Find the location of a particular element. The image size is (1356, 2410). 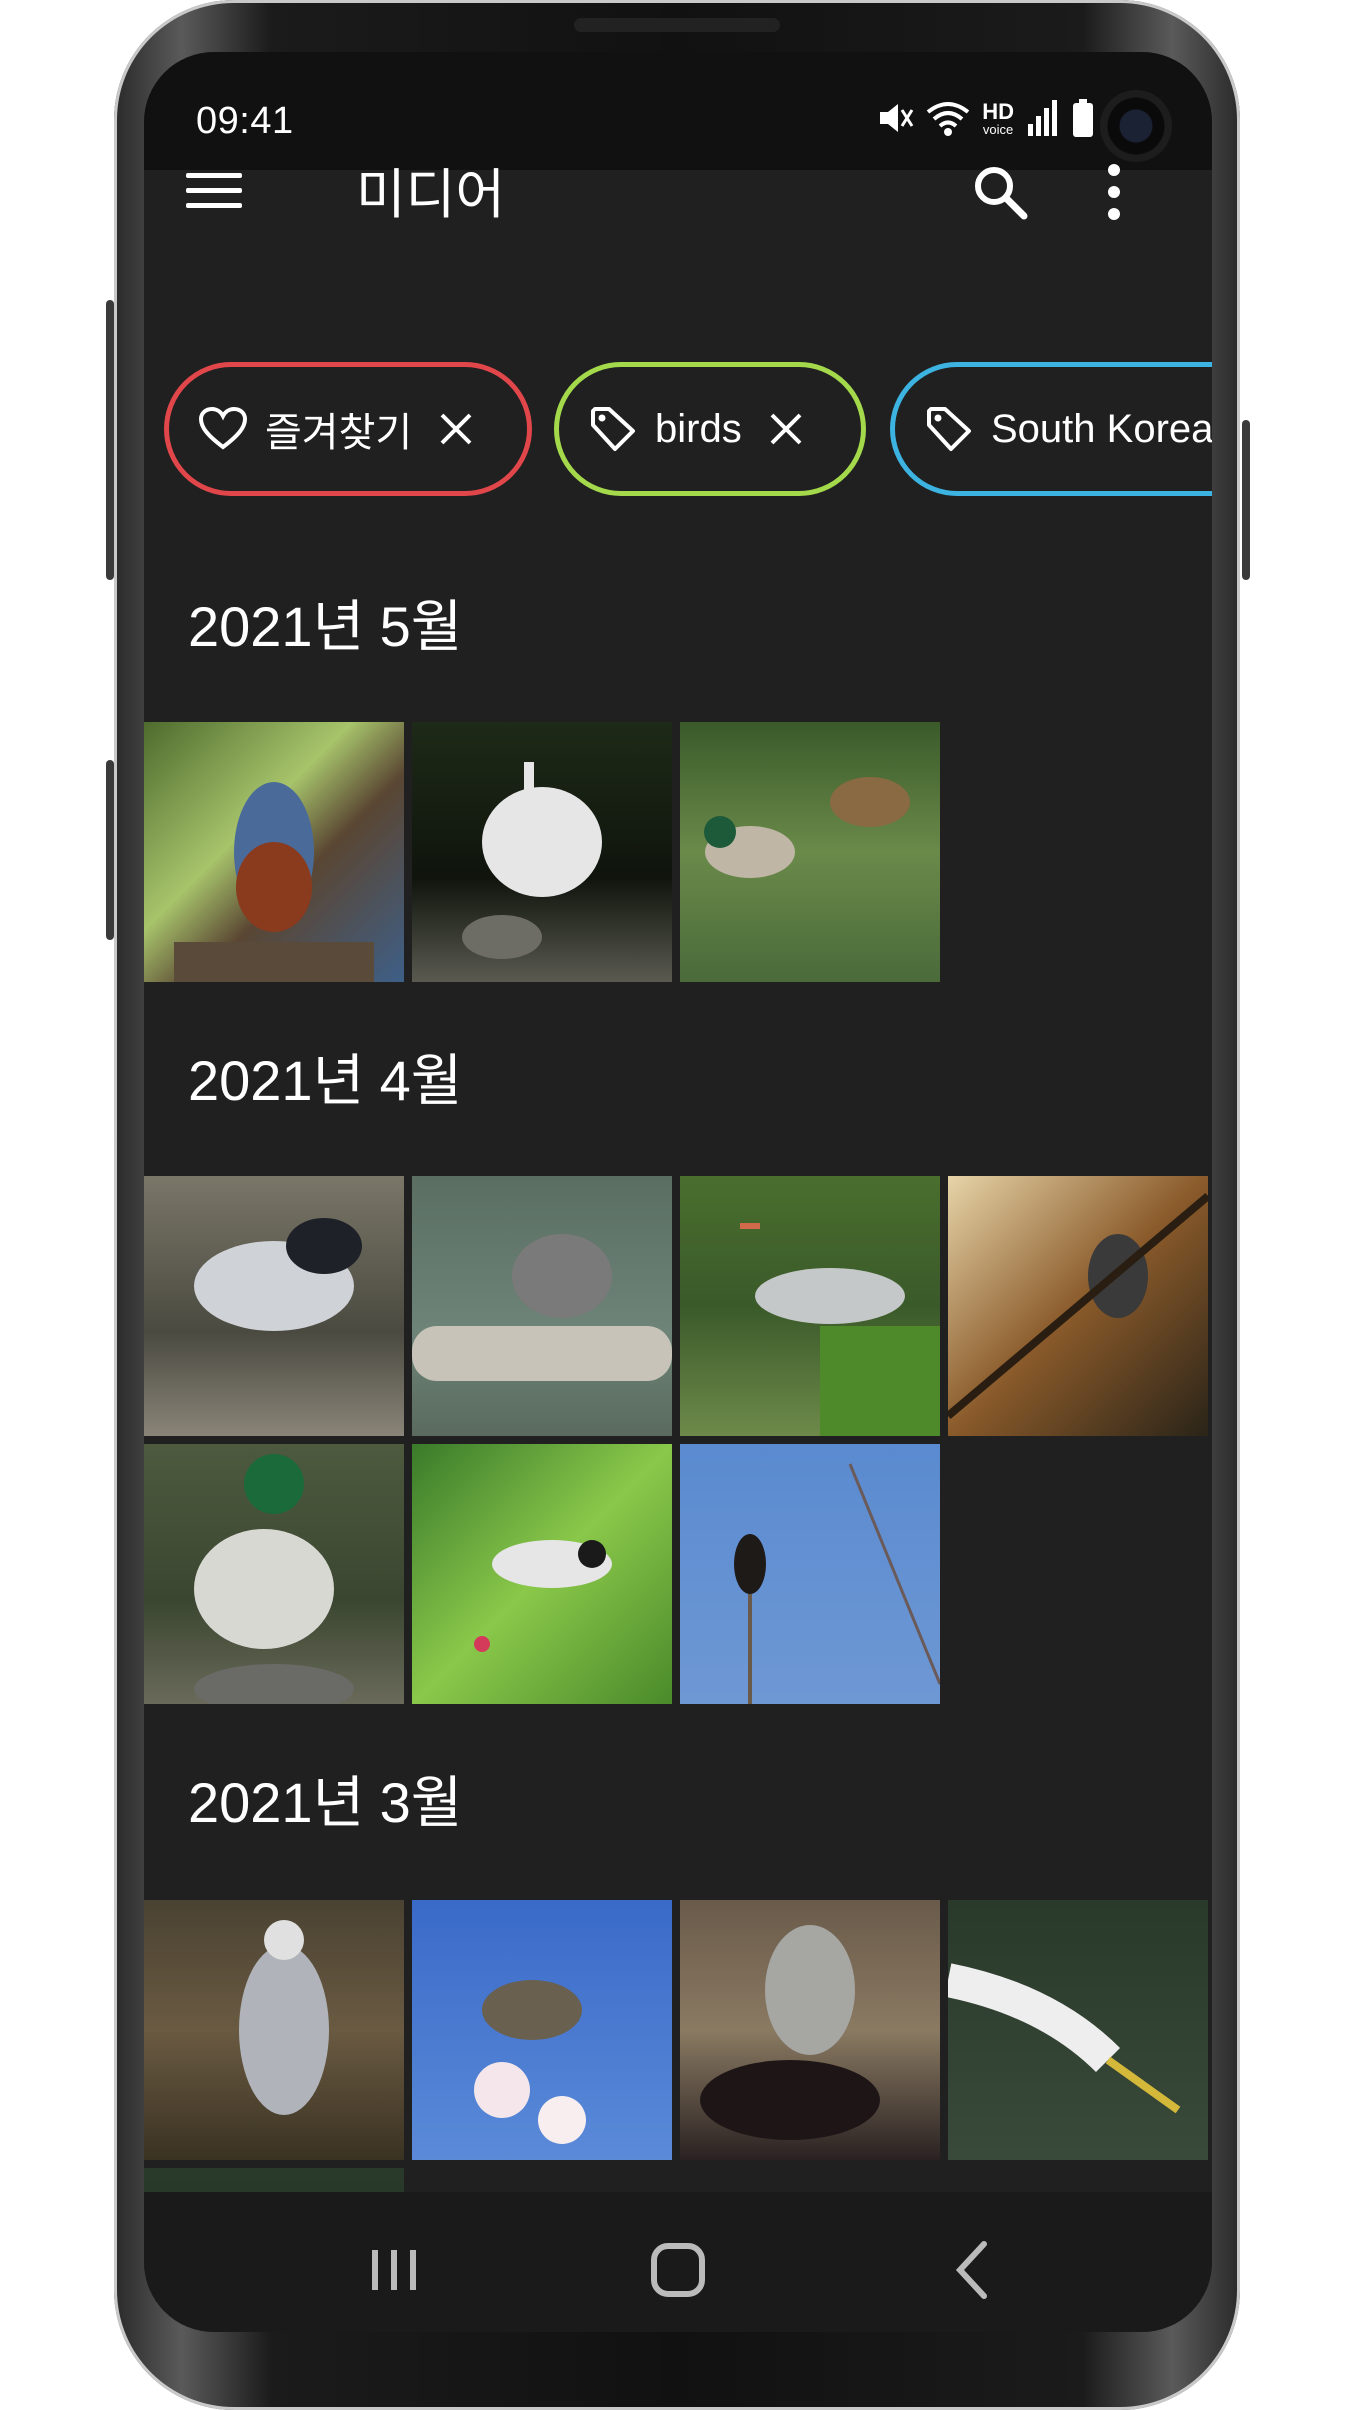

wifi-icon is located at coordinates (948, 119).